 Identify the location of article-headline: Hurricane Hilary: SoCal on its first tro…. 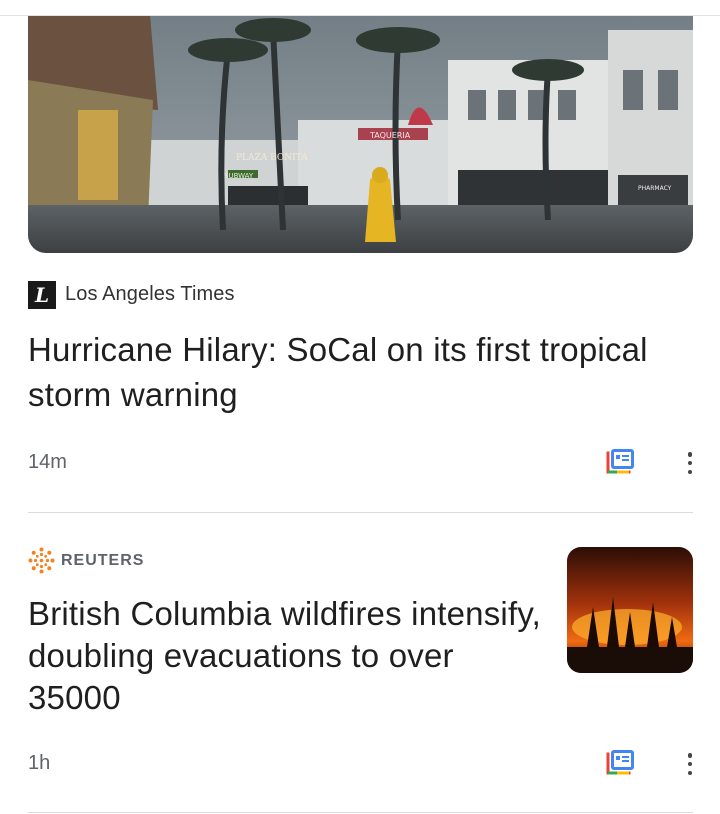
(338, 372).